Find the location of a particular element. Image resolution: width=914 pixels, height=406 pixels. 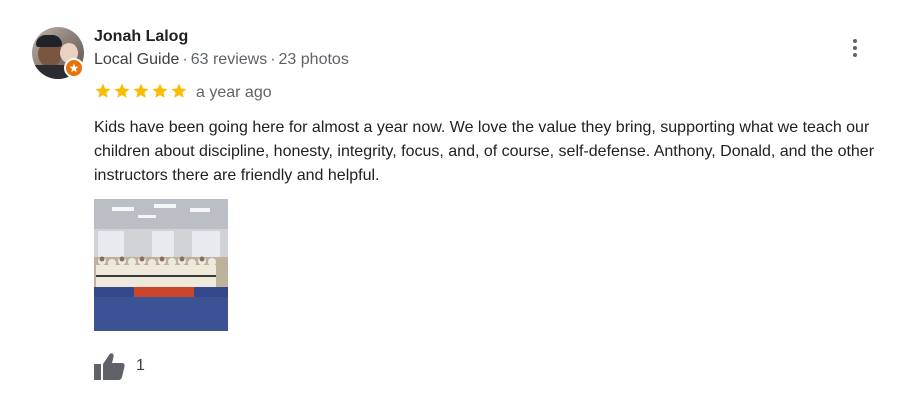

author-name: Jonah Lalog is located at coordinates (141, 37).